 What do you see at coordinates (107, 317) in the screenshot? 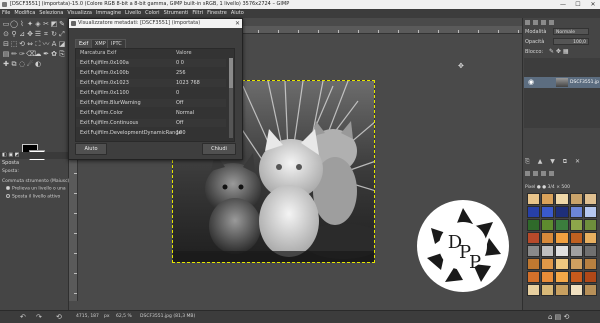
I see `unit-select: px` at bounding box center [107, 317].